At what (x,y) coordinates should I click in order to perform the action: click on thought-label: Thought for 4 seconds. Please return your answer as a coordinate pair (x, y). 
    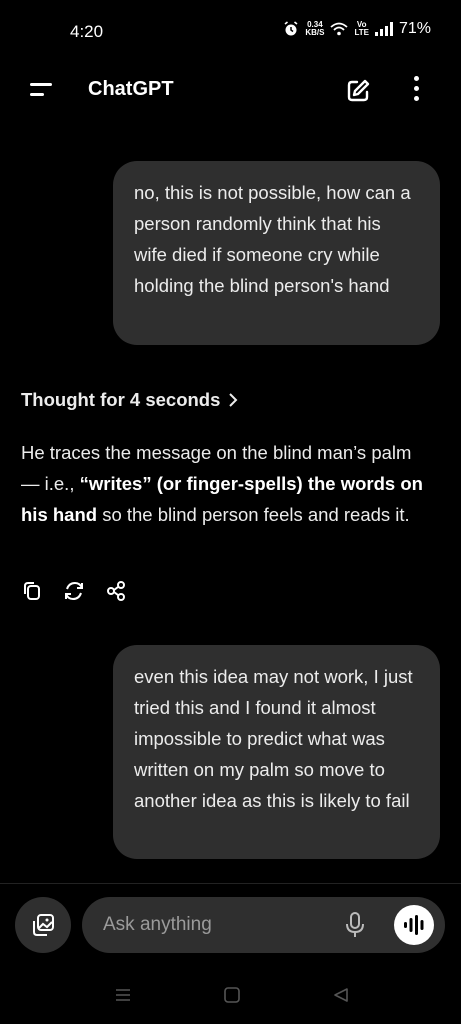
    Looking at the image, I should click on (121, 399).